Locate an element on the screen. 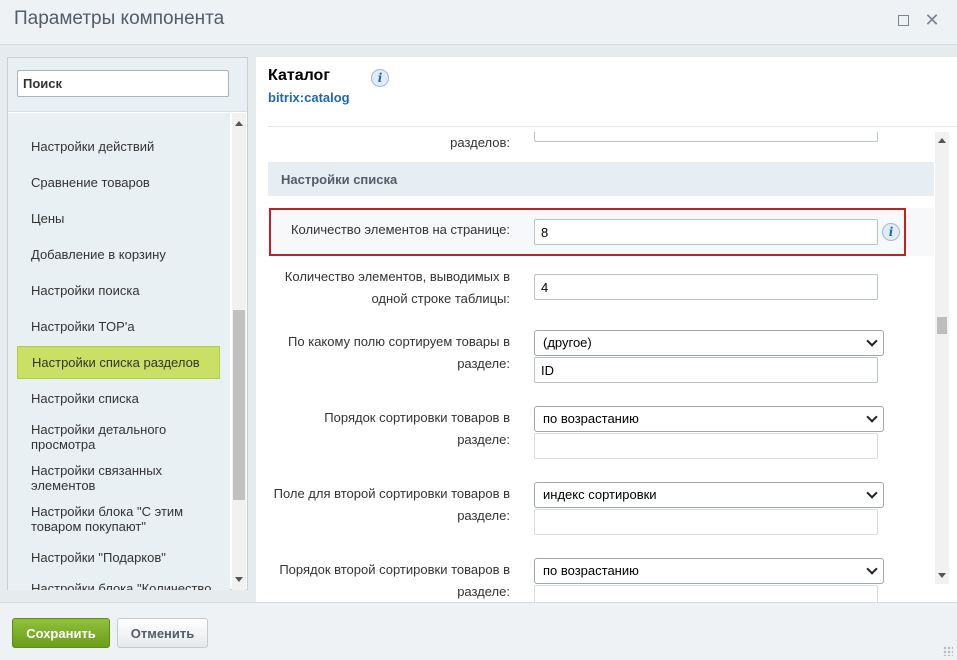  sort-field-custom-input is located at coordinates (706, 370).